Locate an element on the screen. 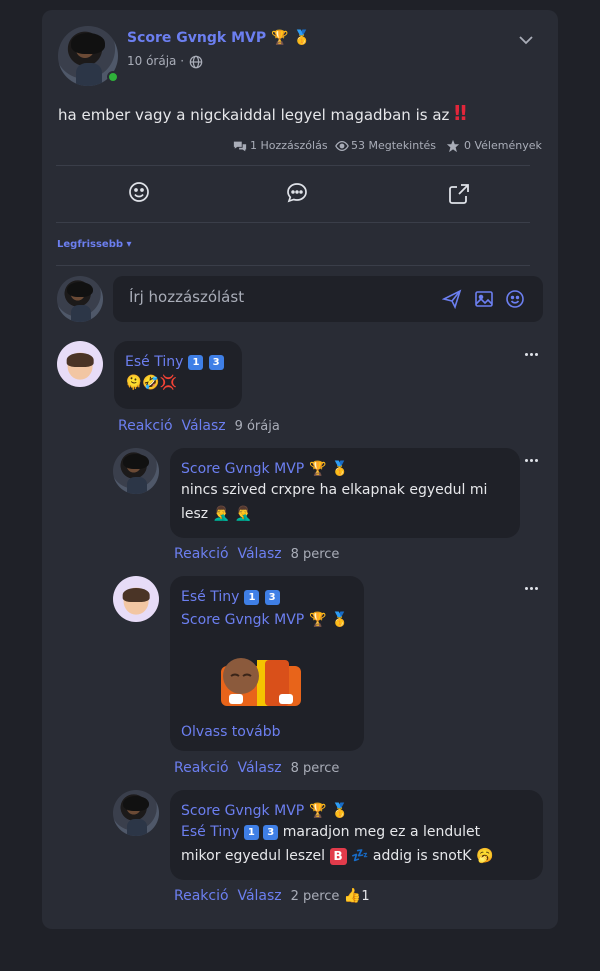 The width and height of the screenshot is (600, 971). chevron-down-icon is located at coordinates (526, 40).